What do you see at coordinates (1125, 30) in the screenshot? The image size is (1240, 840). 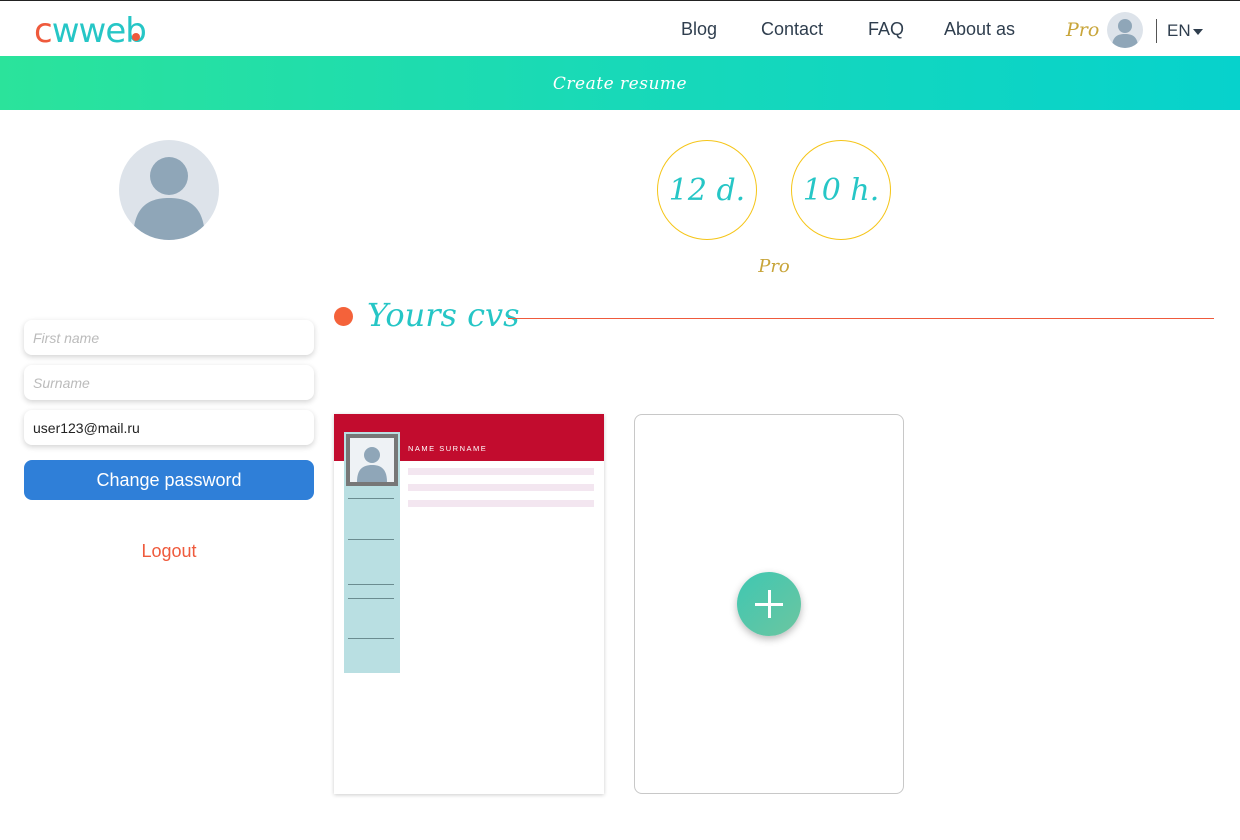 I see `user-avatar-icon` at bounding box center [1125, 30].